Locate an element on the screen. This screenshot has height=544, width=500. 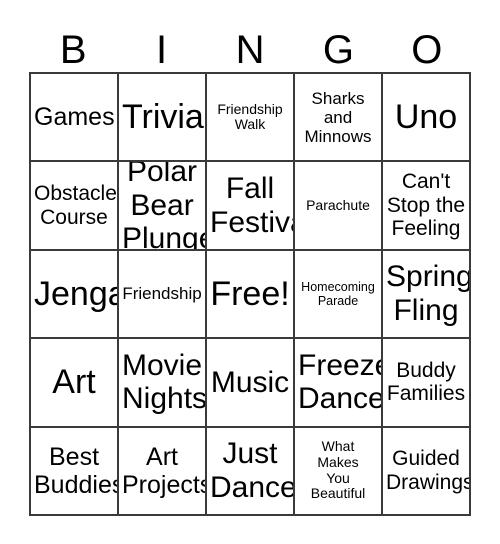
bingo-cell-r2-c5: Can't Stop the Feeling is located at coordinates (427, 206).